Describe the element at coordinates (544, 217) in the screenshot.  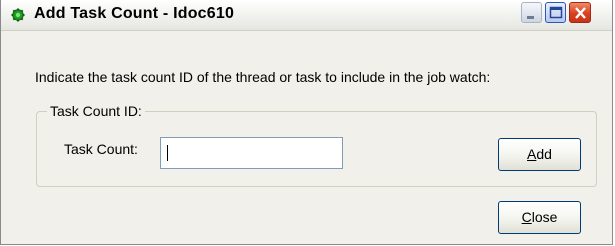
I see `close-label-rest: lose` at that location.